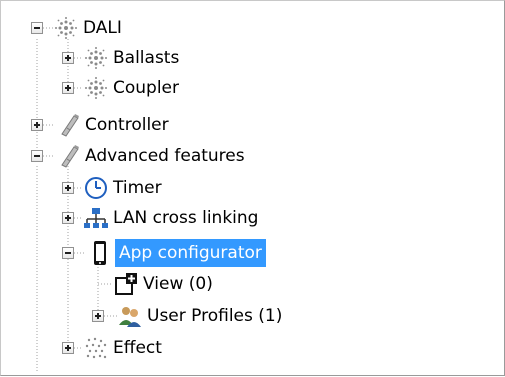 The width and height of the screenshot is (505, 377). What do you see at coordinates (68, 58) in the screenshot?
I see `expand-toggle-ballasts` at bounding box center [68, 58].